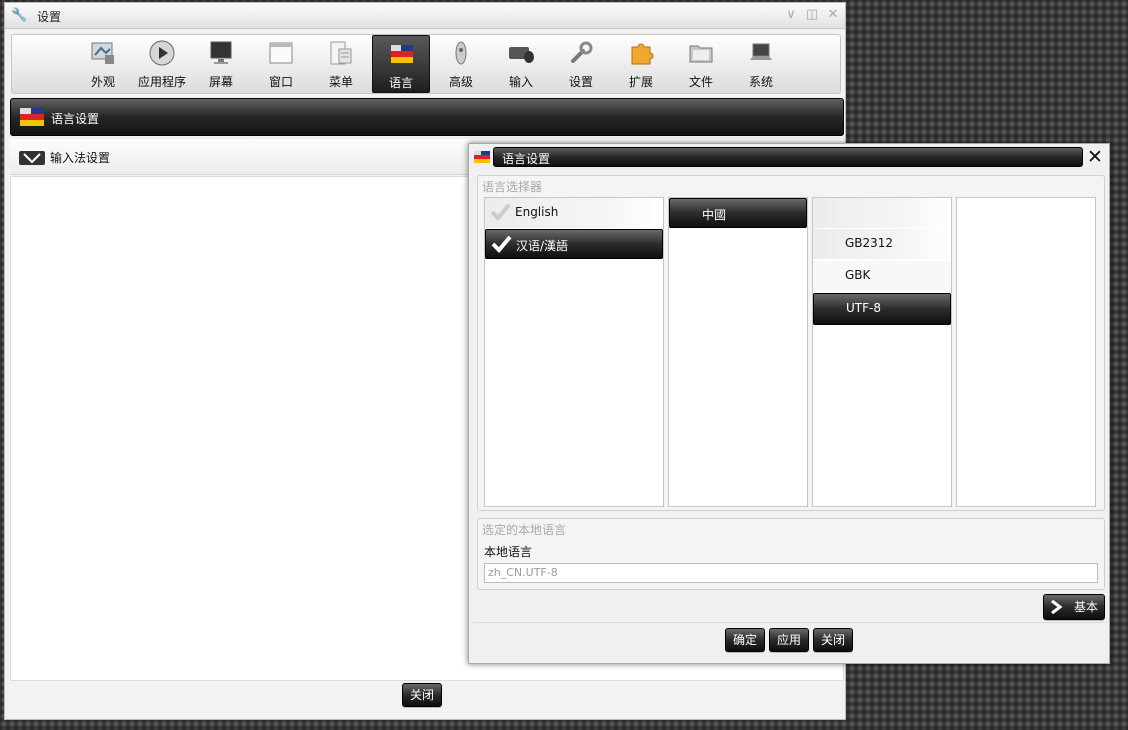 The width and height of the screenshot is (1128, 730). What do you see at coordinates (701, 64) in the screenshot?
I see `tool-files: 文件` at bounding box center [701, 64].